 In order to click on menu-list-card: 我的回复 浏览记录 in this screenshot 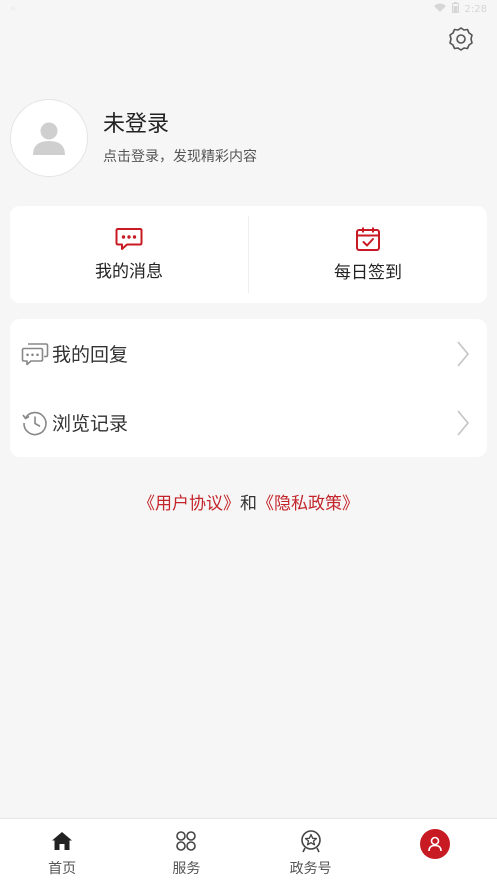, I will do `click(248, 388)`.